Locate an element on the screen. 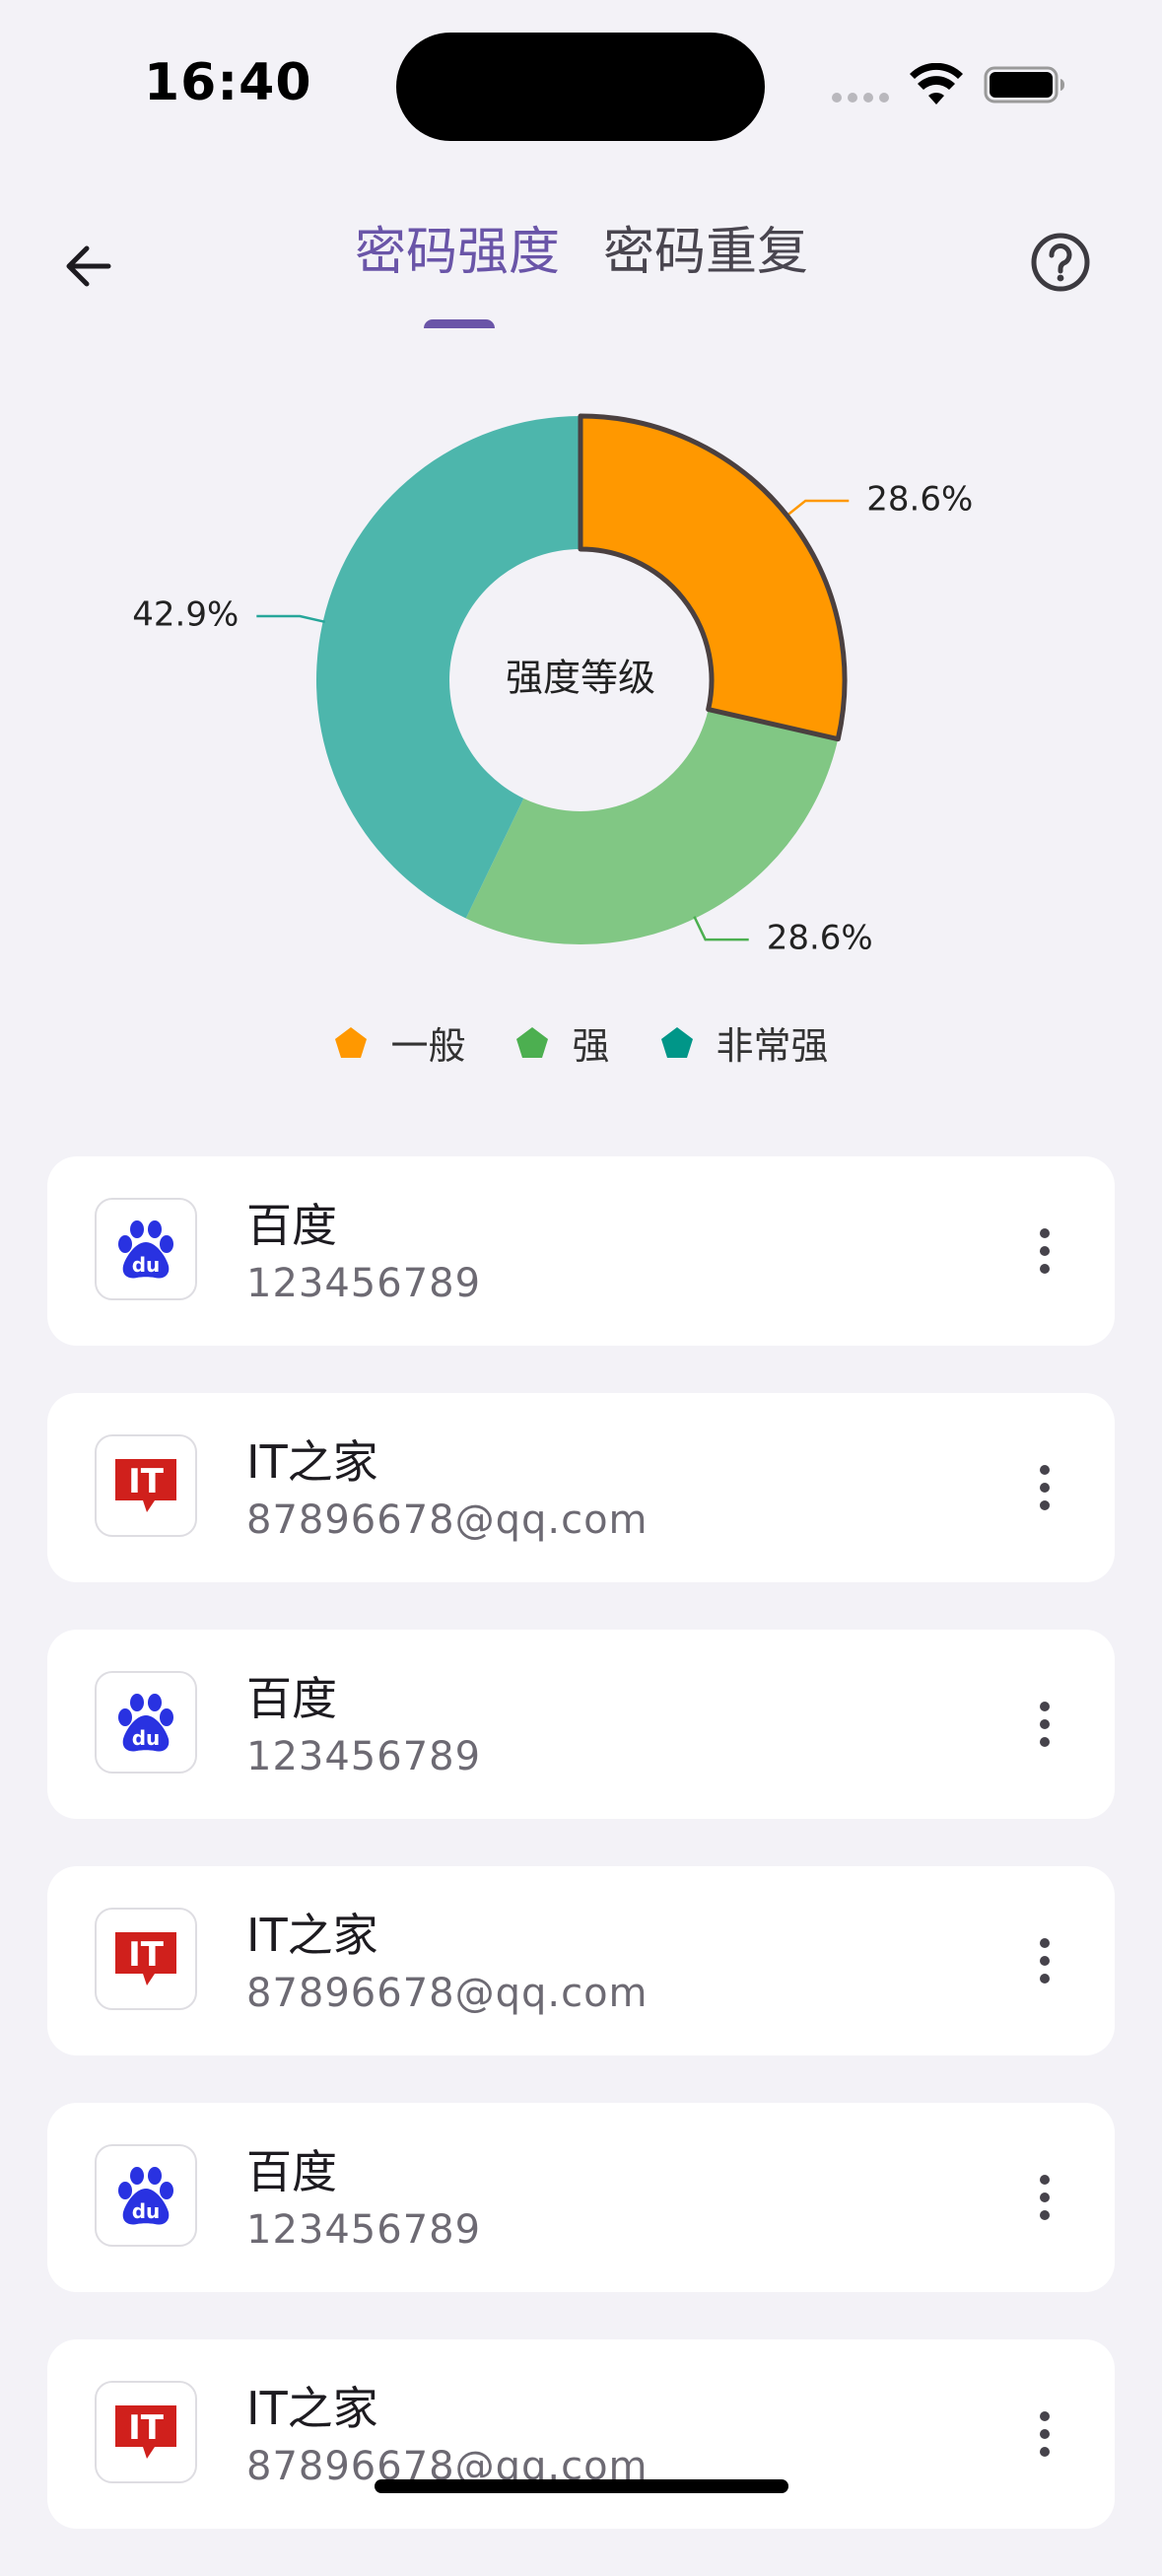 Image resolution: width=1162 pixels, height=2576 pixels. help-button is located at coordinates (1061, 262).